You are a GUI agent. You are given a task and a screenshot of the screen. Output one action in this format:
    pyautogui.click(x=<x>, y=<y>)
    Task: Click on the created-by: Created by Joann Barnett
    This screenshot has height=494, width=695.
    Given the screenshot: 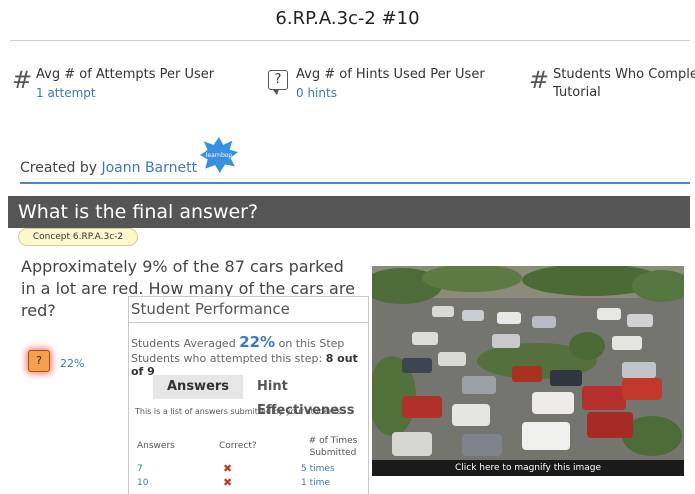 What is the action you would take?
    pyautogui.click(x=108, y=168)
    